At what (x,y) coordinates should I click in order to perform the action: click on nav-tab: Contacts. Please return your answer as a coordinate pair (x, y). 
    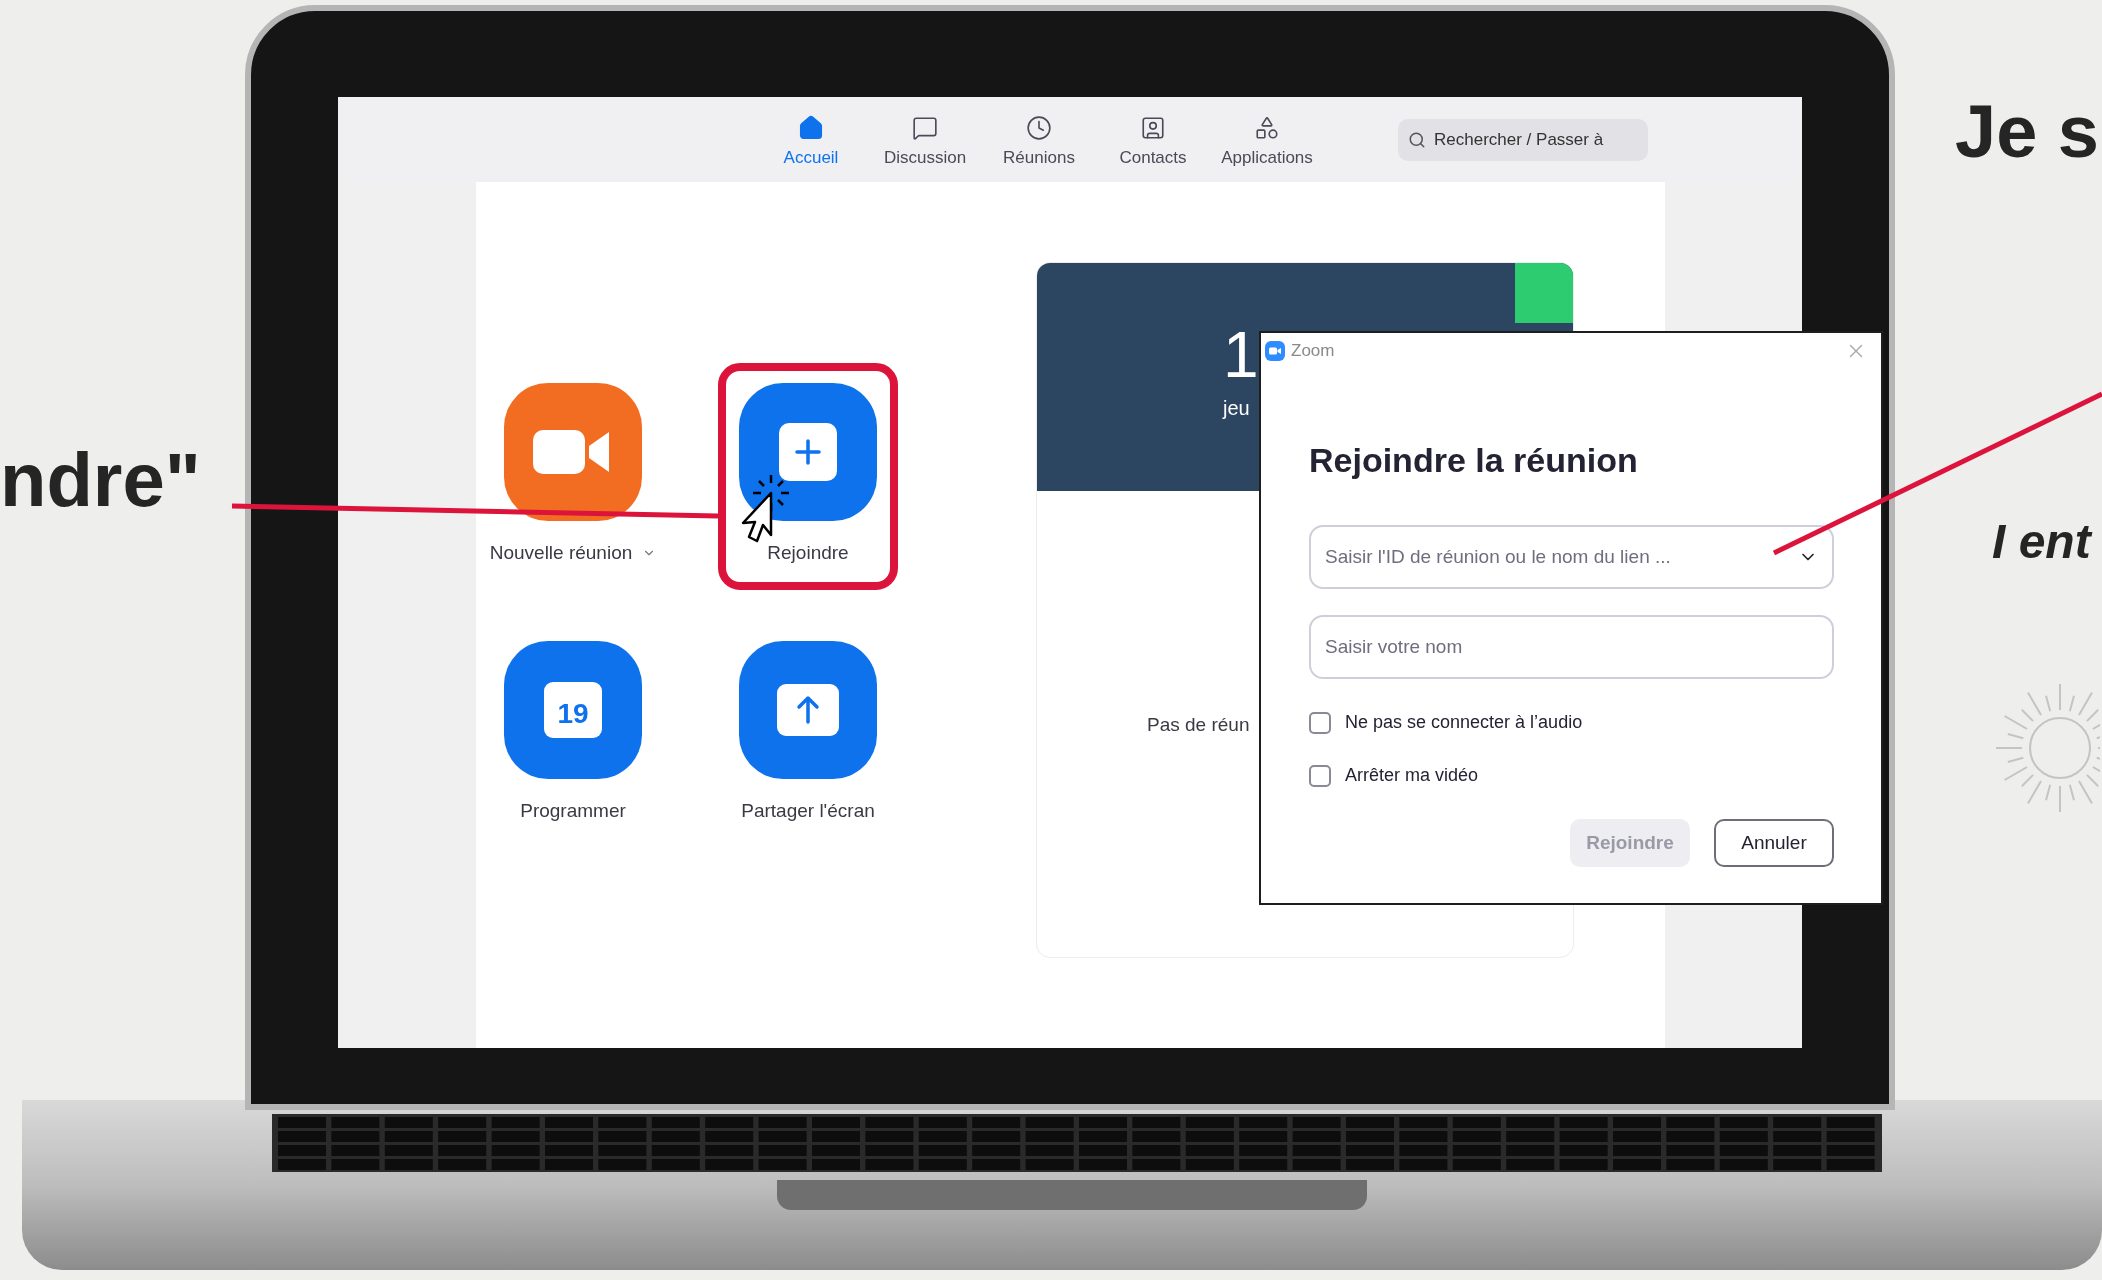
    Looking at the image, I should click on (1153, 139).